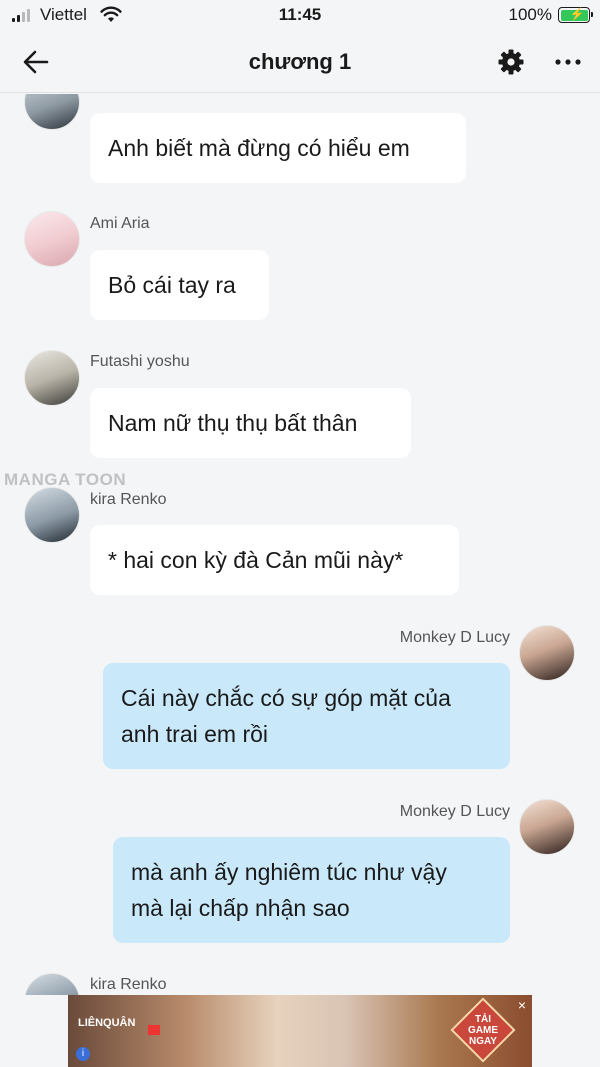 This screenshot has width=600, height=1067. Describe the element at coordinates (172, 285) in the screenshot. I see `message-text: Bỏ cái tay ra` at that location.